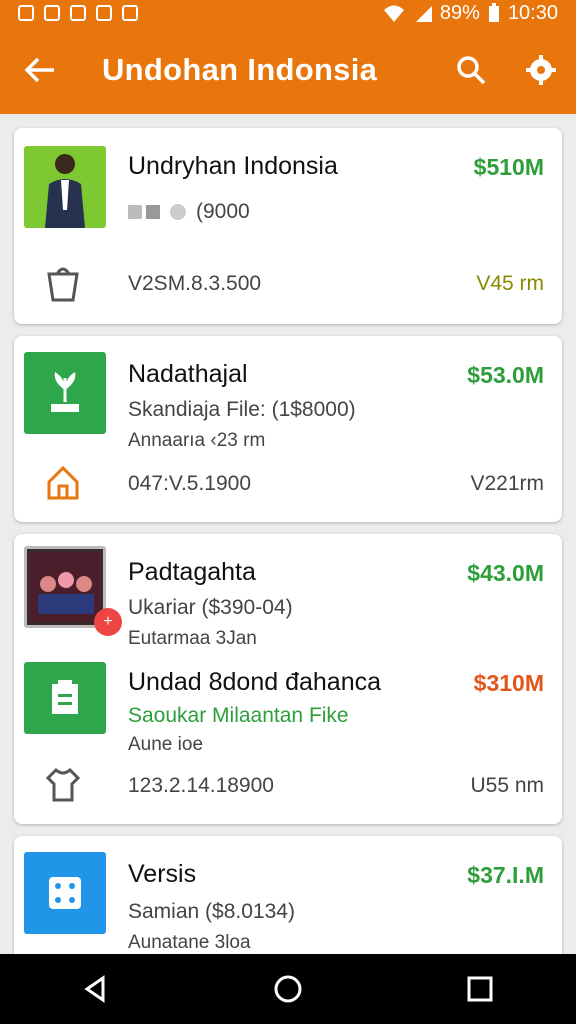 The image size is (576, 1024). What do you see at coordinates (288, 13) in the screenshot?
I see `status-bar: 89% 10:30` at bounding box center [288, 13].